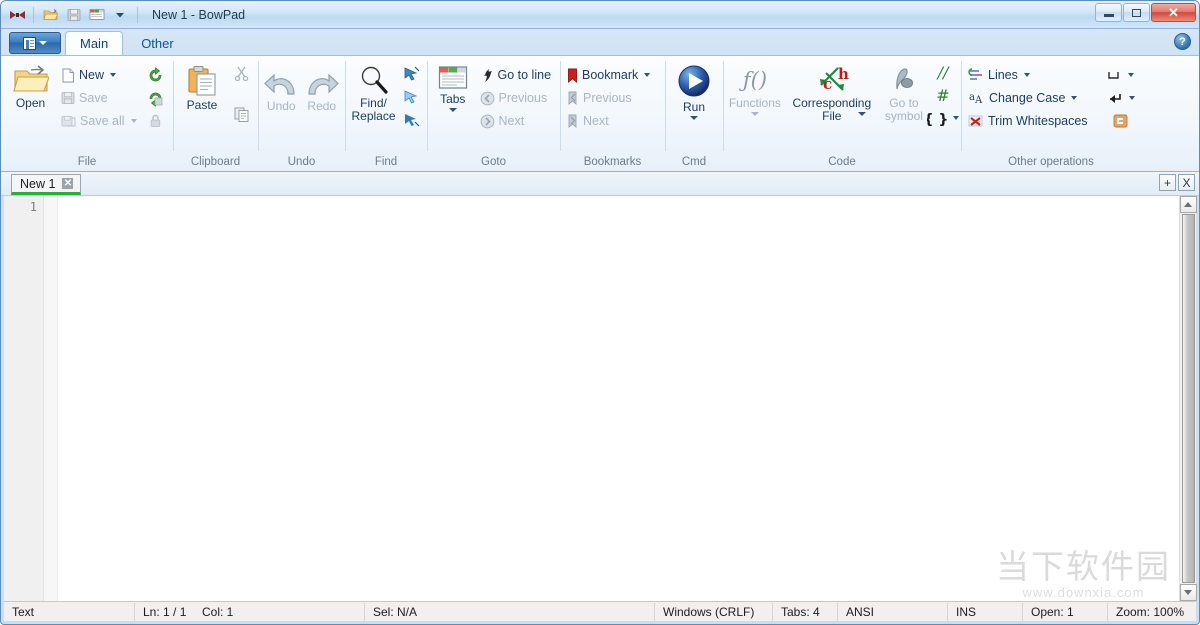 The height and width of the screenshot is (625, 1200). Describe the element at coordinates (516, 98) in the screenshot. I see `goto-previous-button: Previous` at that location.